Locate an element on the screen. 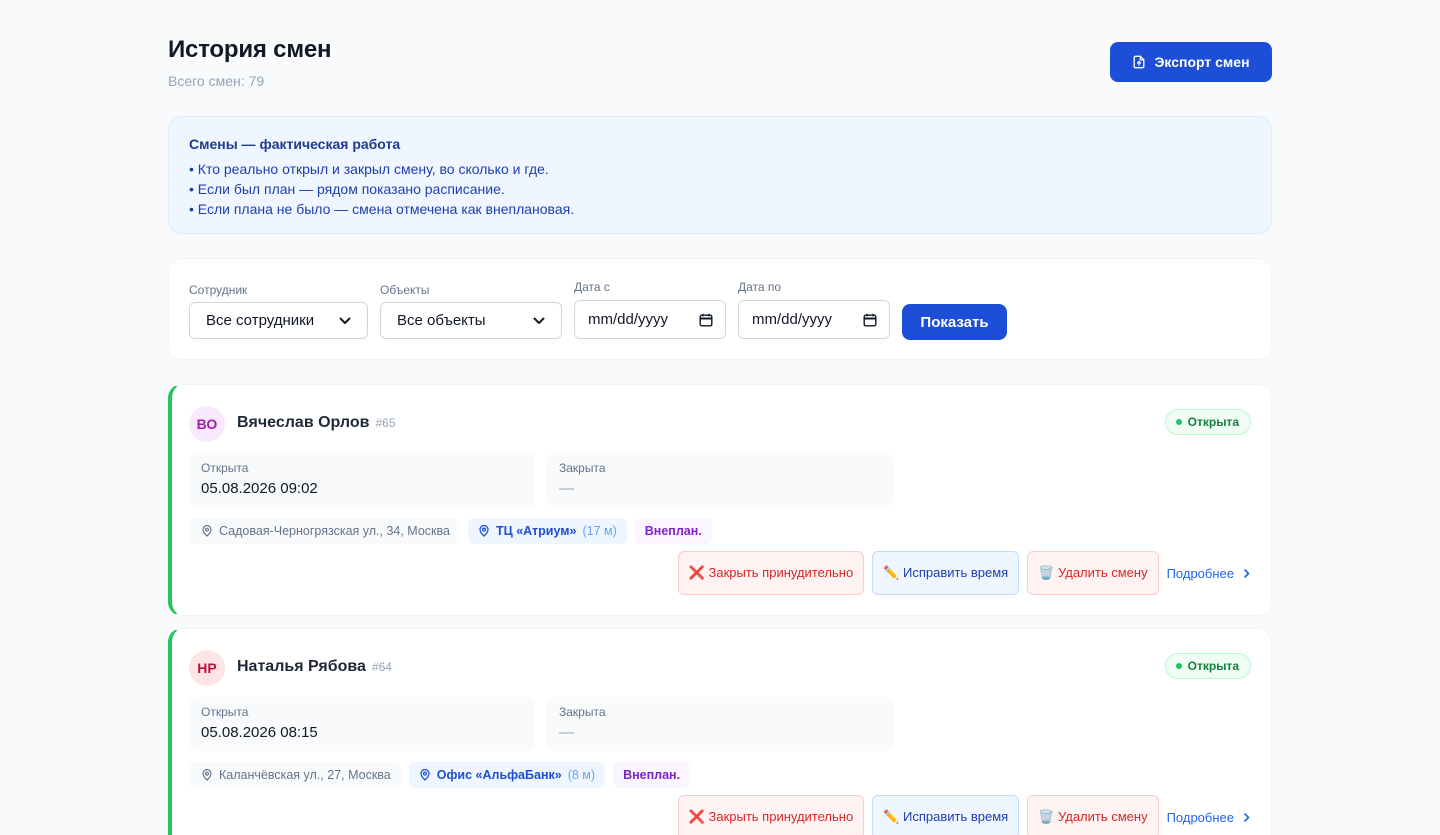  object-name: Офис «АльфаБанк» is located at coordinates (499, 775).